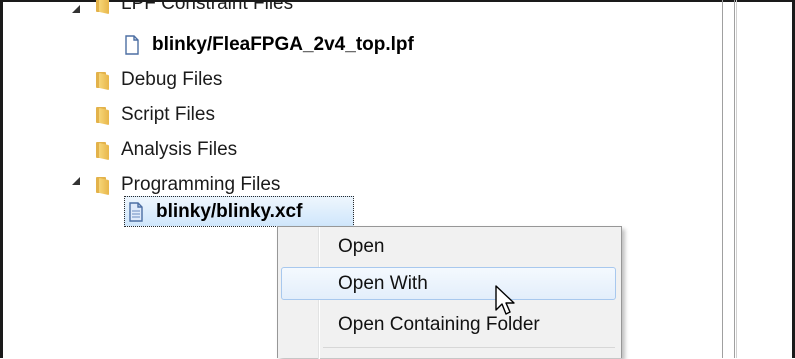  I want to click on menu-separator, so click(469, 347).